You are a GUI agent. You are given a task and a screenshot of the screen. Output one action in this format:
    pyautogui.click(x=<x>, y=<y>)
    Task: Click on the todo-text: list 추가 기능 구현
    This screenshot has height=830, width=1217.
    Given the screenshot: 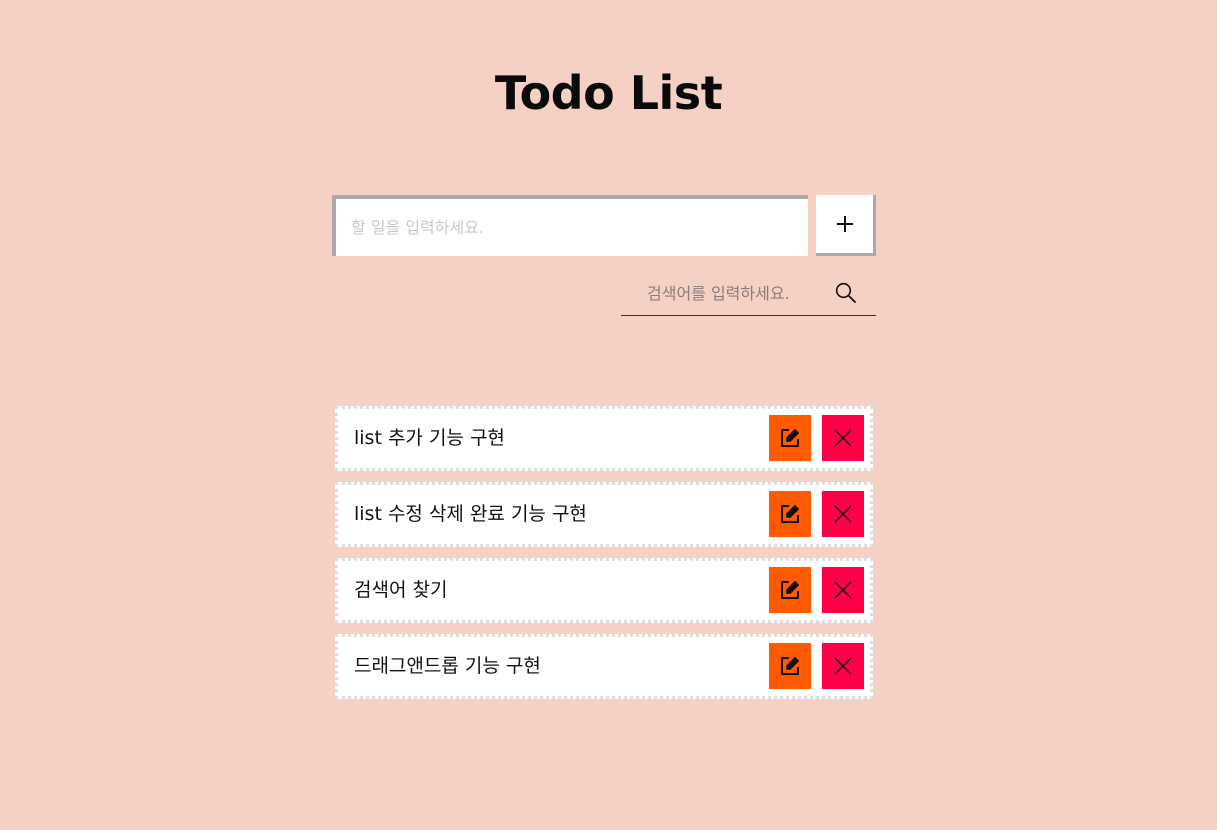 What is the action you would take?
    pyautogui.click(x=429, y=438)
    